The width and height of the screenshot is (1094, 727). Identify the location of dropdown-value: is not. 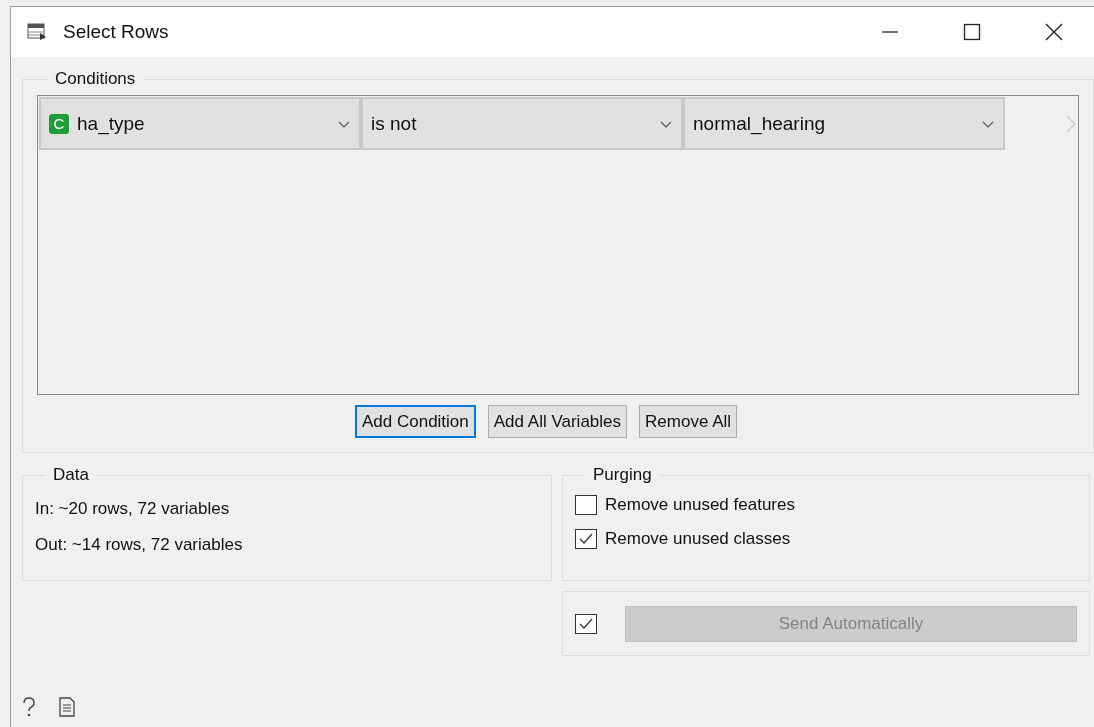
(394, 123).